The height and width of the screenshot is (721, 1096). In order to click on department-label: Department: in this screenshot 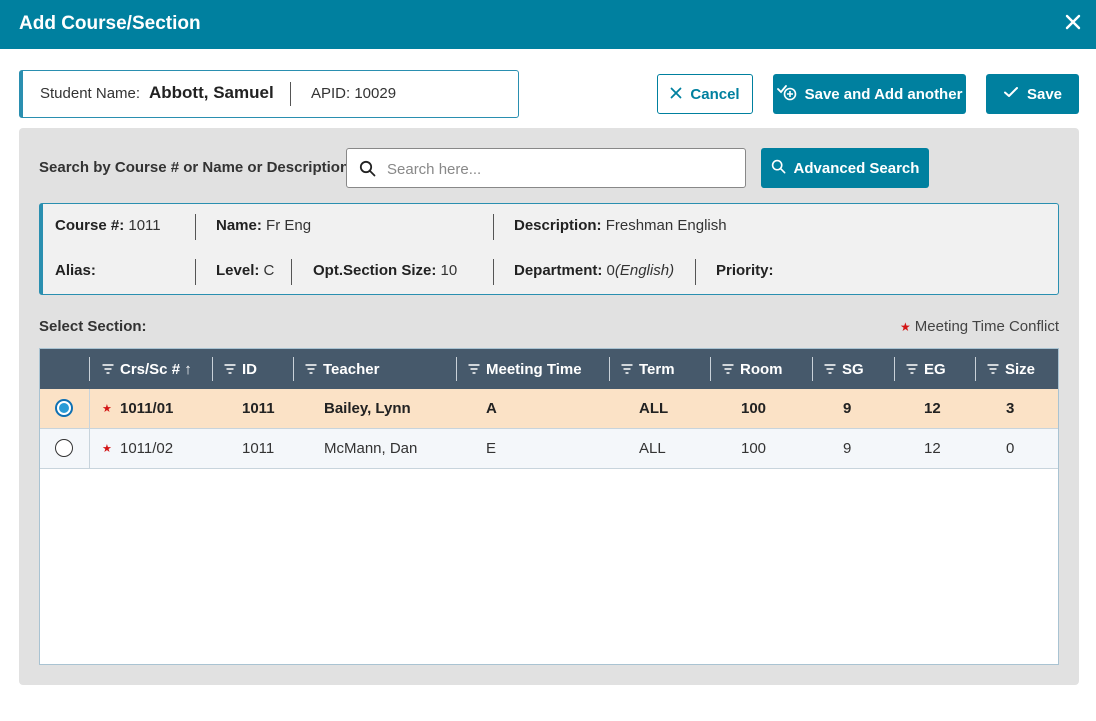, I will do `click(558, 270)`.